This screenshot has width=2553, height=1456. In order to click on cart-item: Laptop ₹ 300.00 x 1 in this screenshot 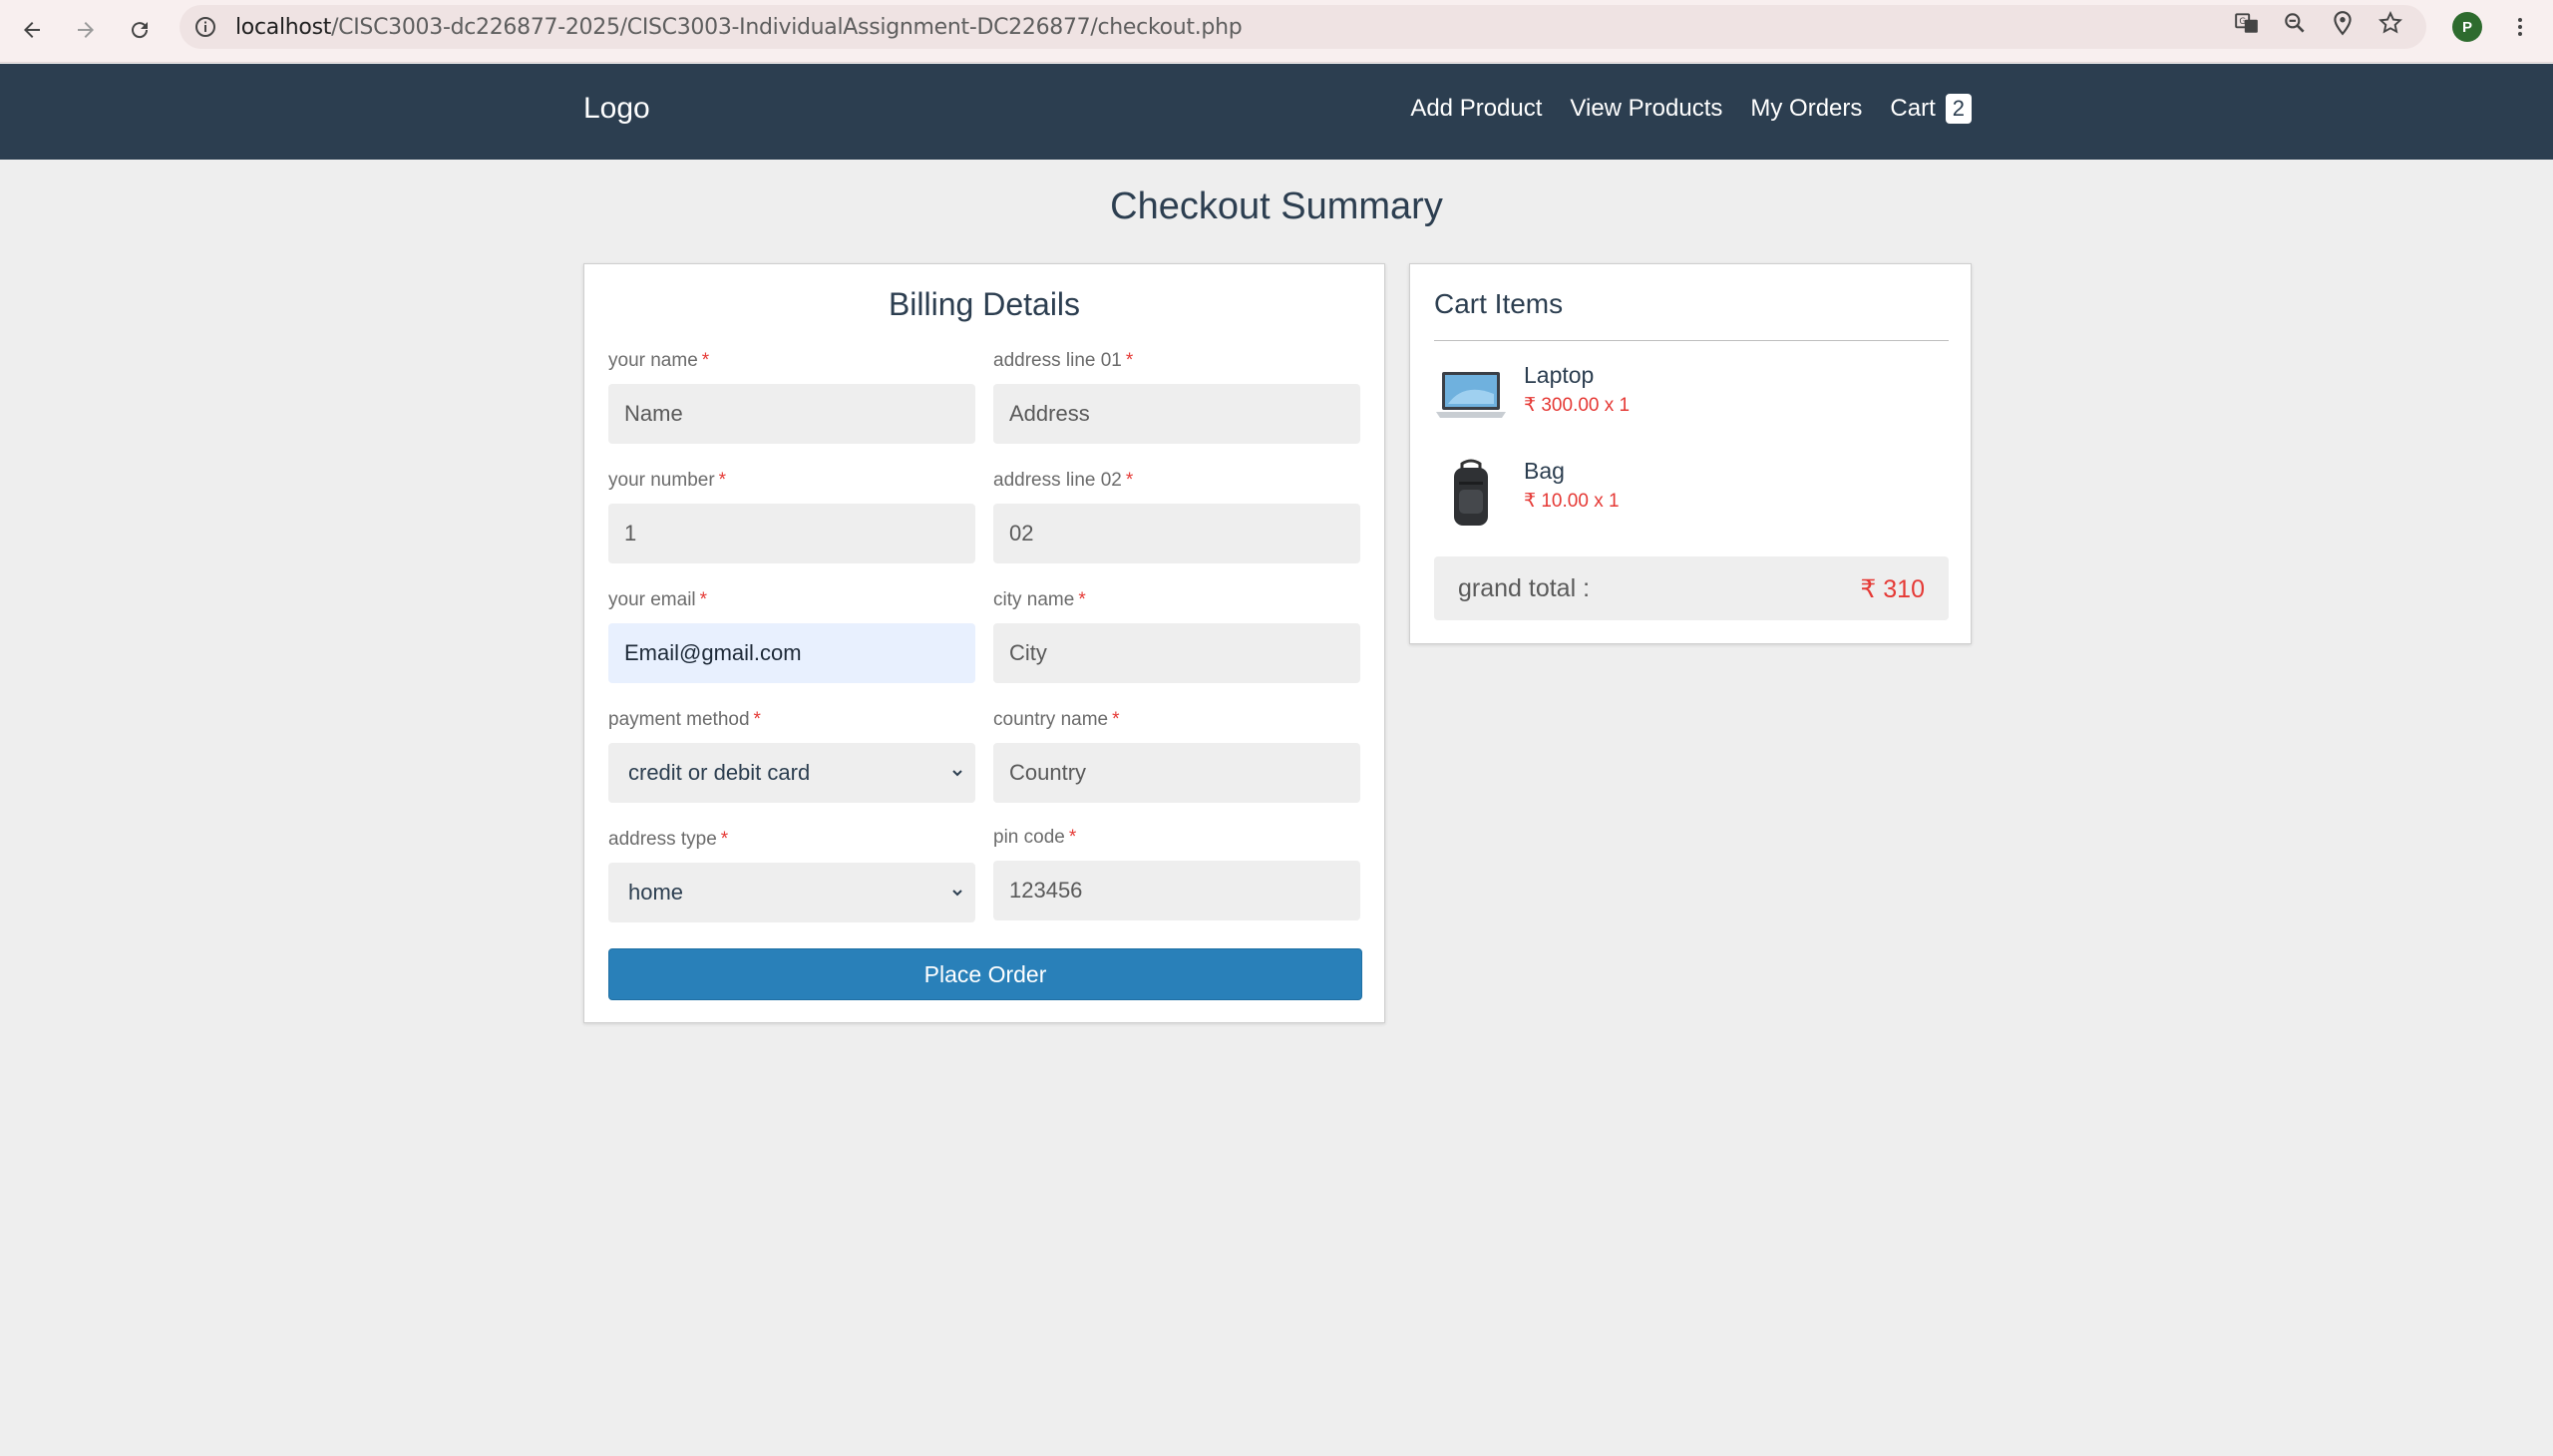, I will do `click(1692, 400)`.